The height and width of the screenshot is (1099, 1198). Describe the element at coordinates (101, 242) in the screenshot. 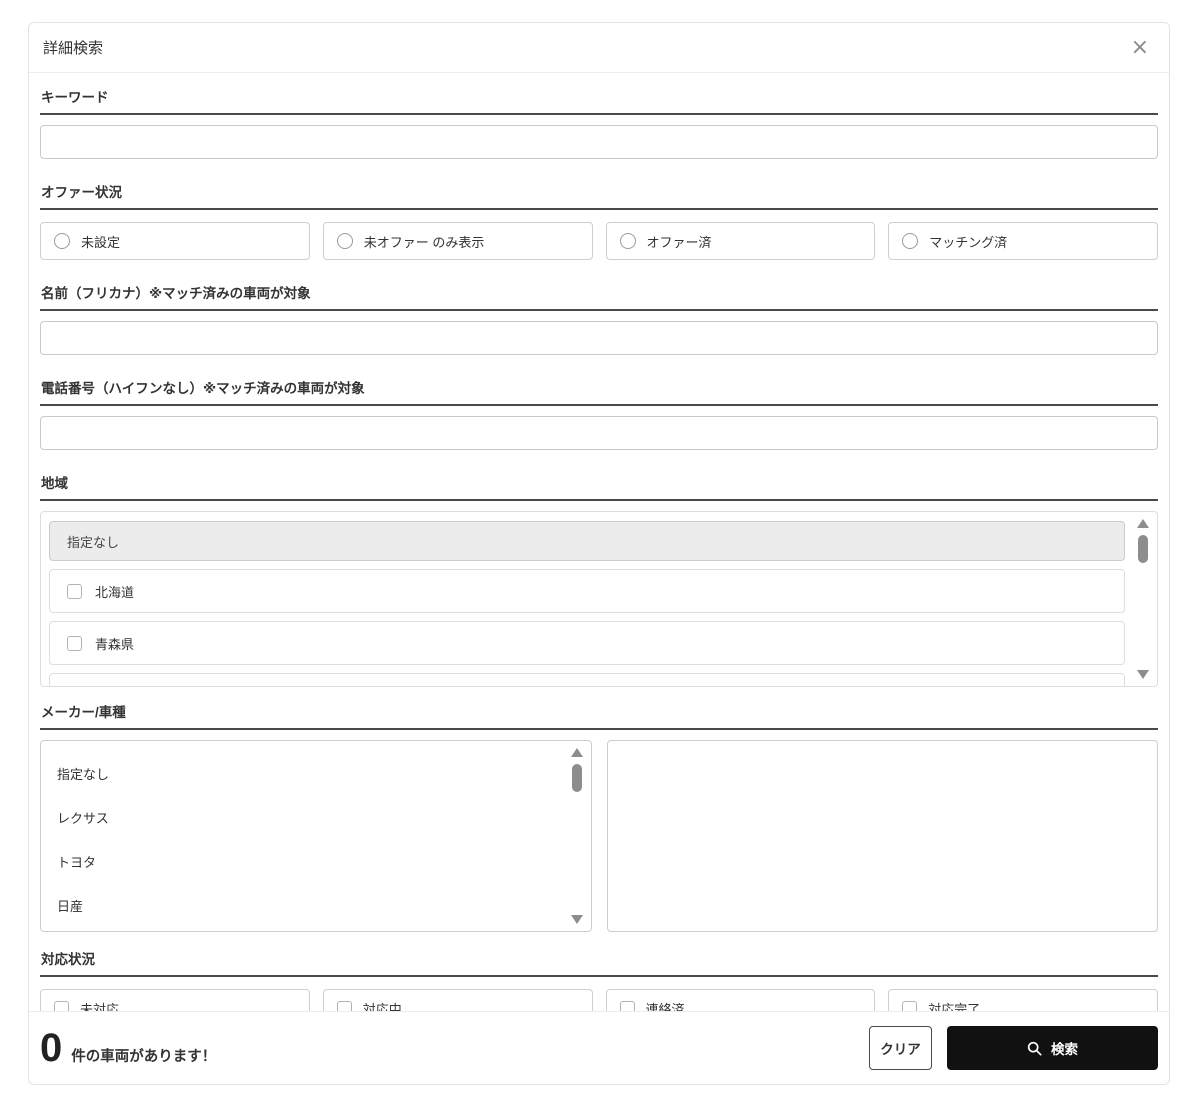

I see `radio-option-label: 未設定` at that location.